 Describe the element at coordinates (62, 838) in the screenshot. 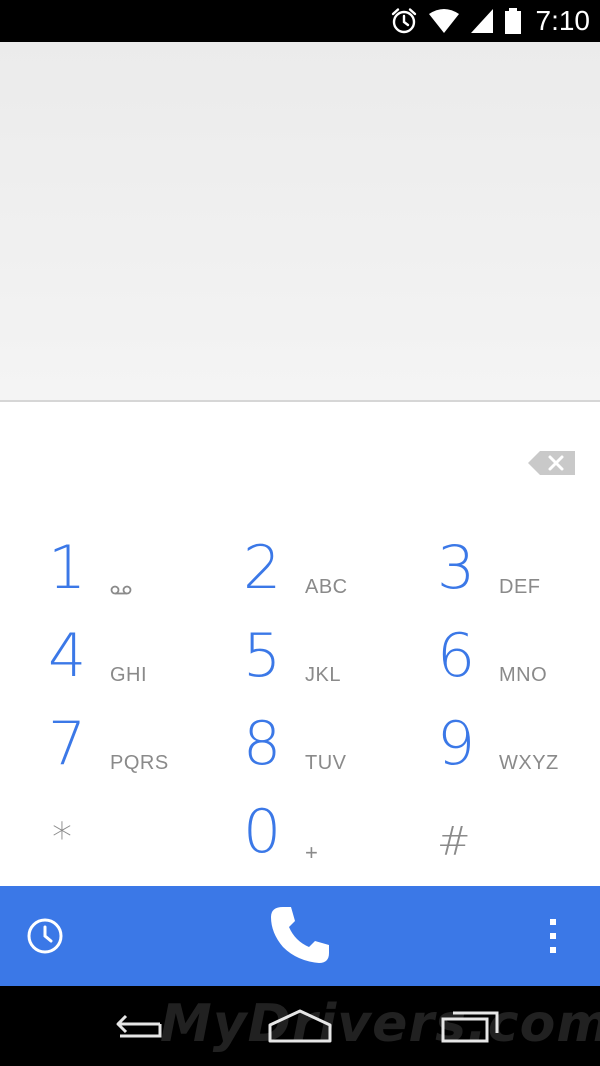

I see `key-digit: *` at that location.